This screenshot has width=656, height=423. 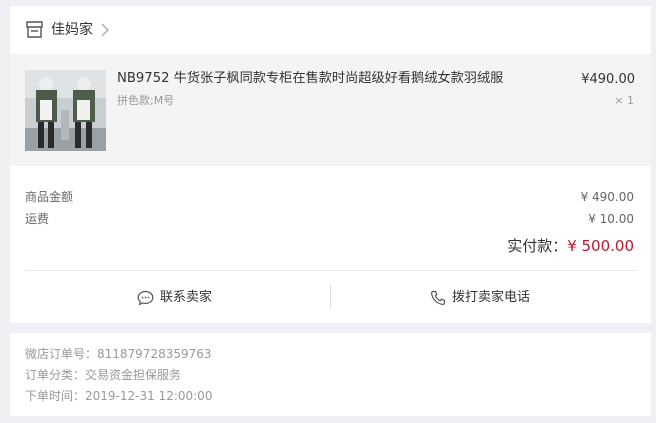 What do you see at coordinates (72, 30) in the screenshot?
I see `shop-name: 佳妈家` at bounding box center [72, 30].